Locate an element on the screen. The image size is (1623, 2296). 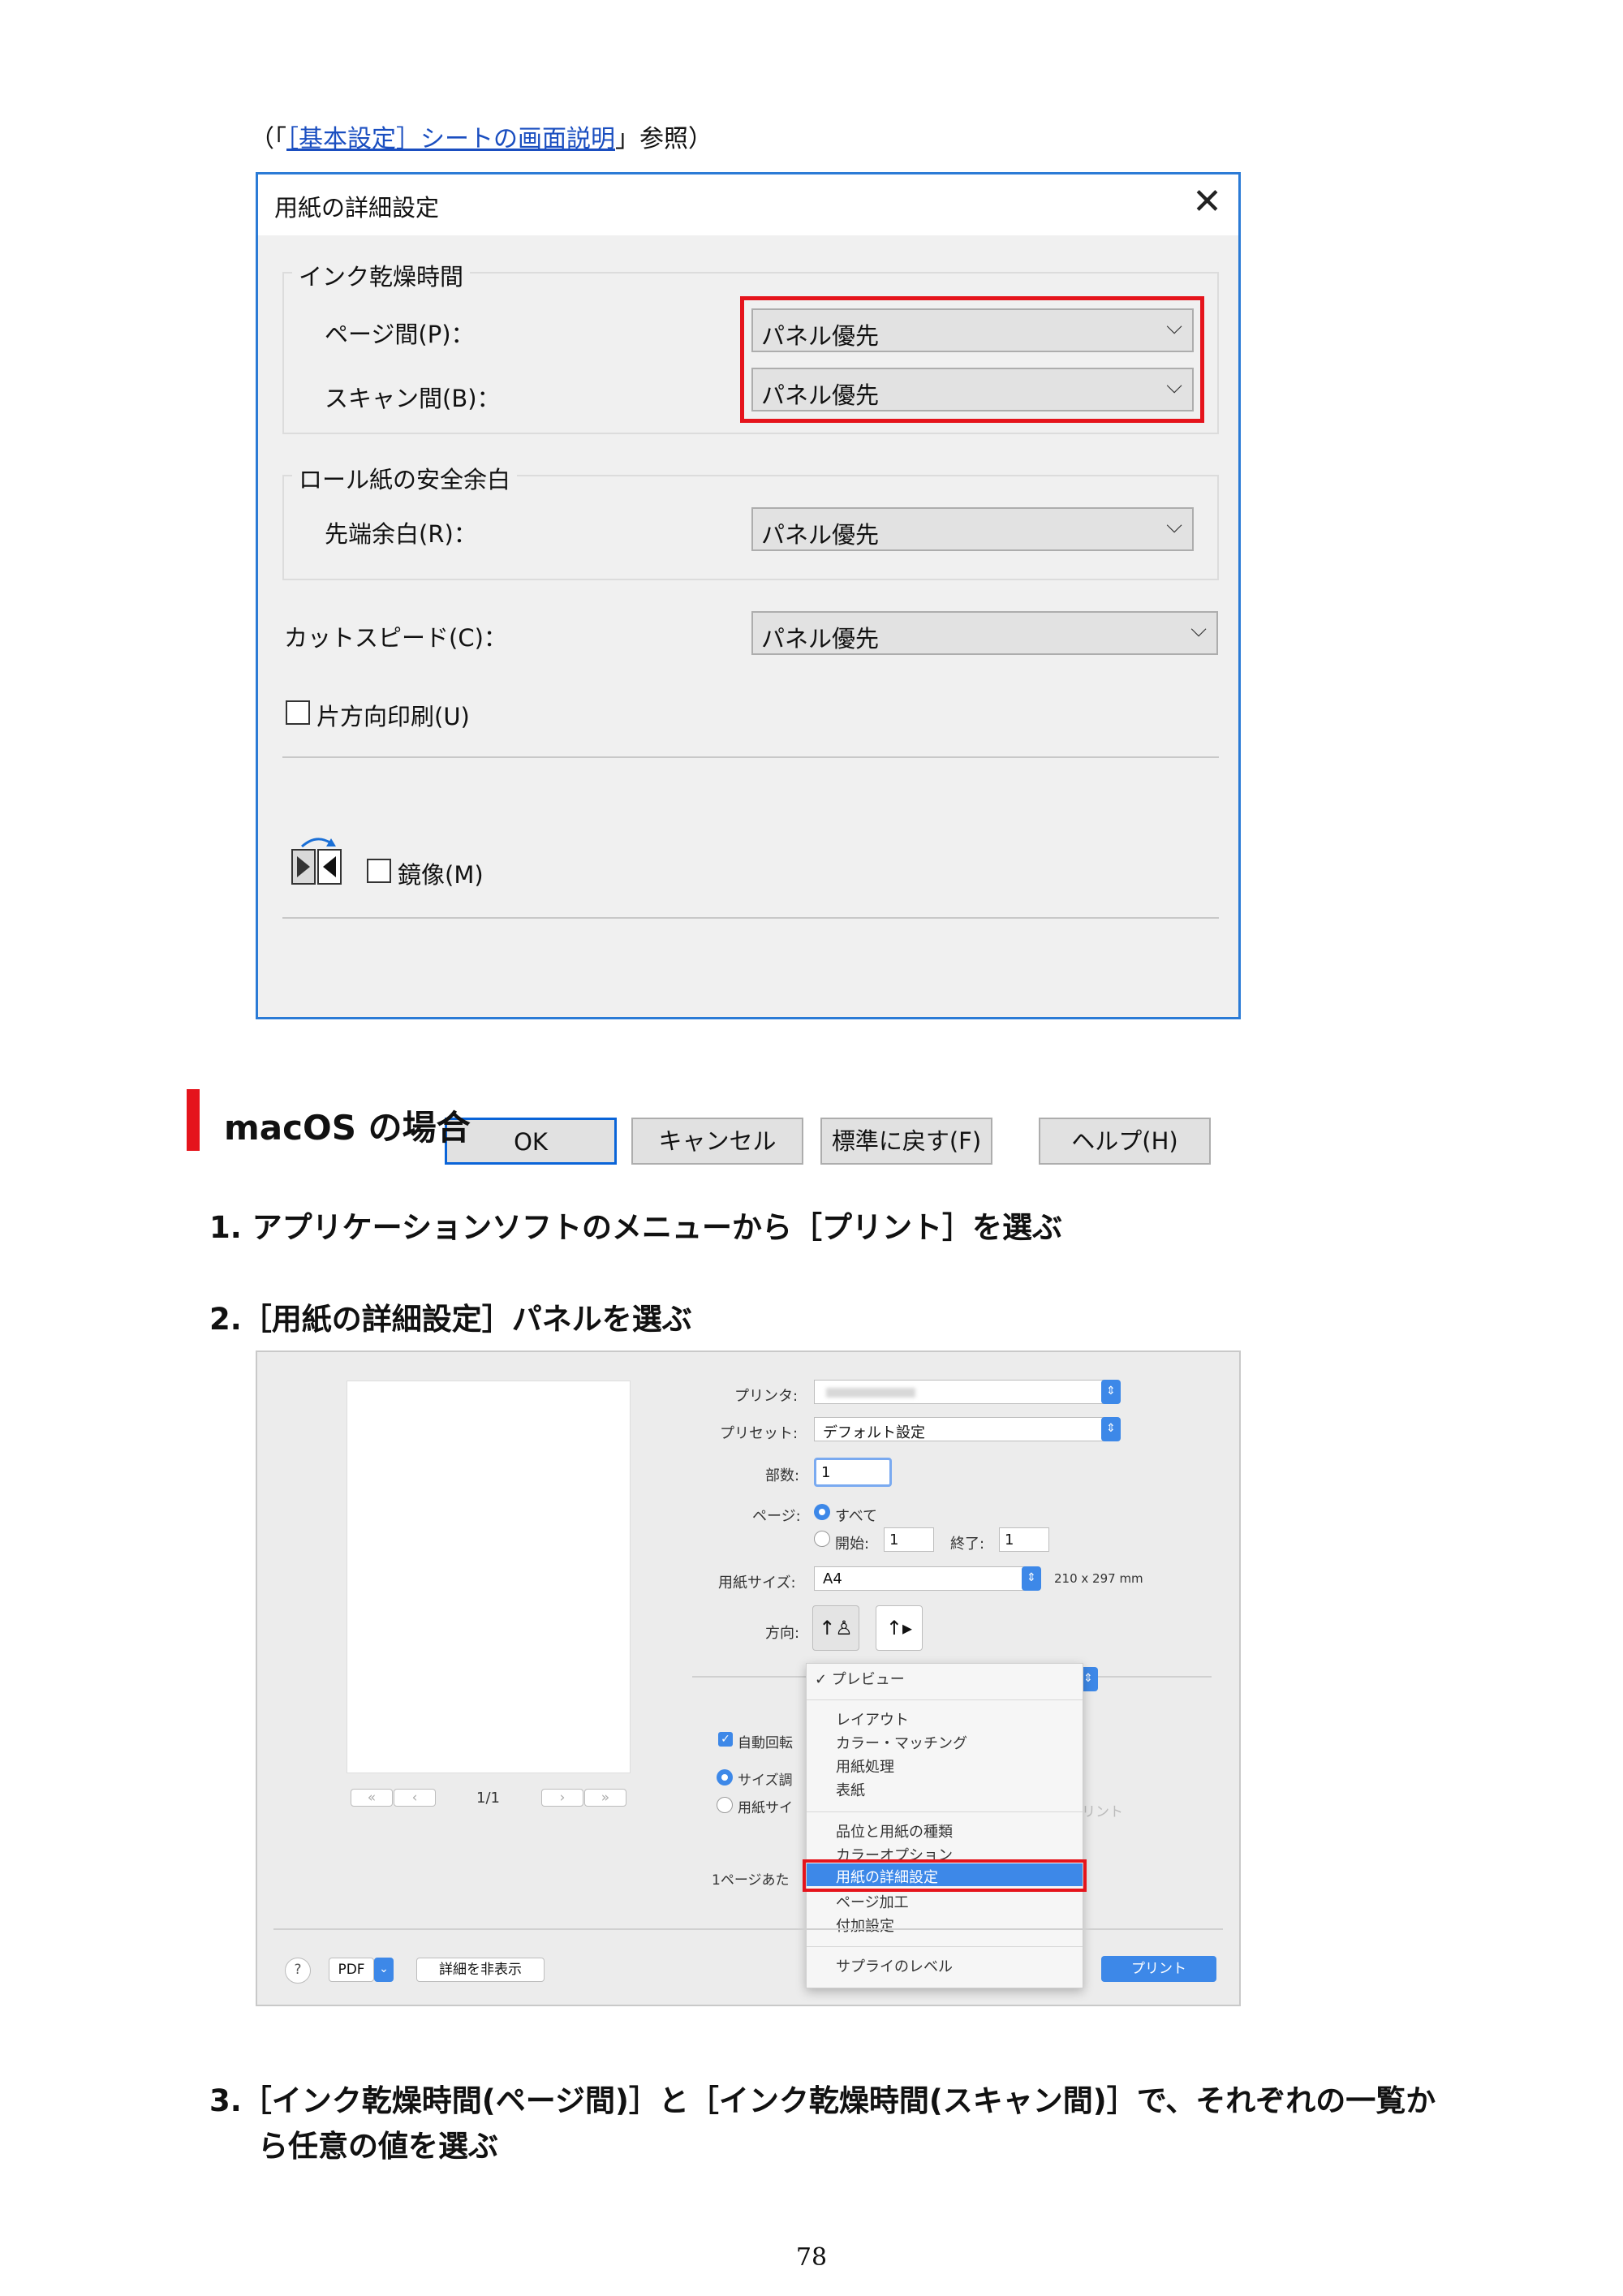
section-heading: macOS の場合 is located at coordinates (347, 1128).